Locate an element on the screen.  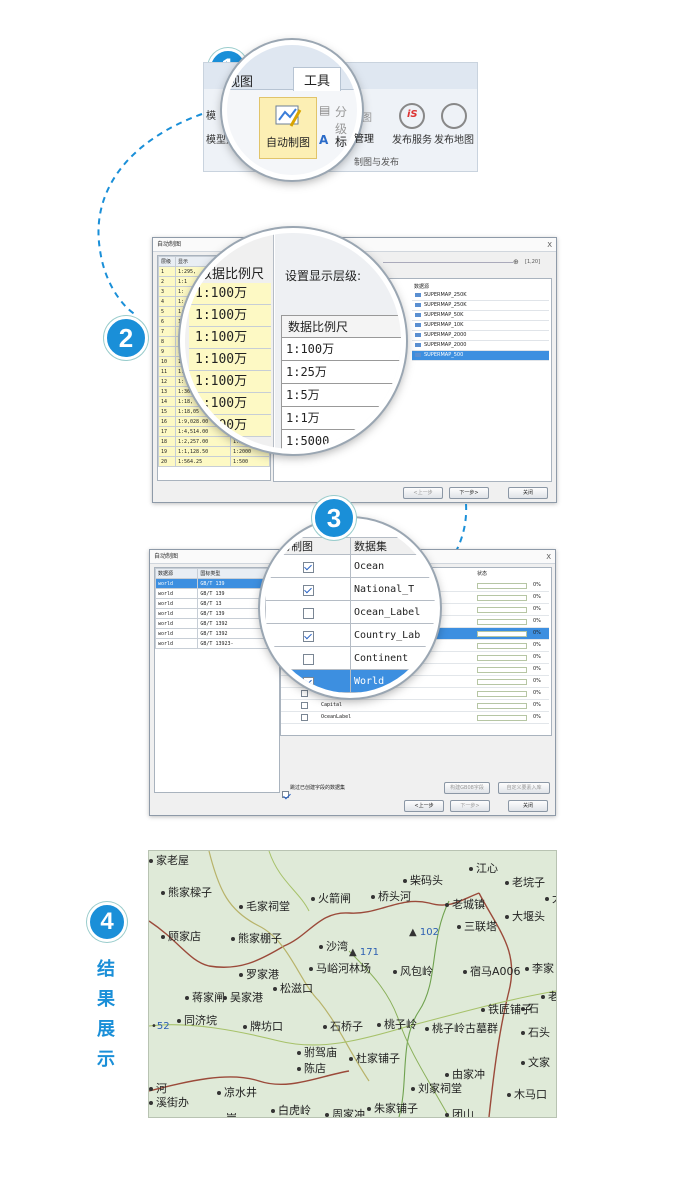
skip-checkbox is located at coordinates (285, 794).